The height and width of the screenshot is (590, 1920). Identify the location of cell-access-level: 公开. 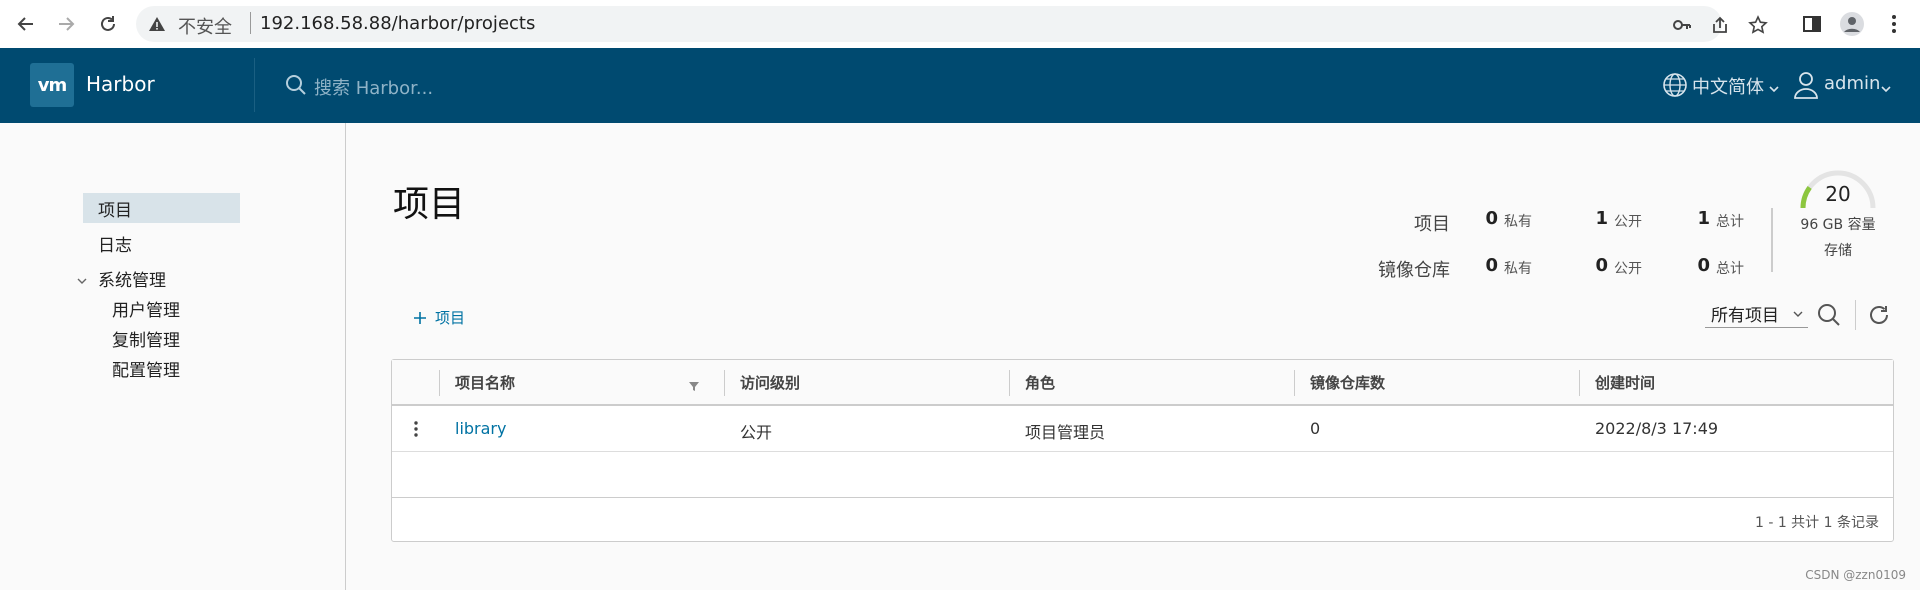
(756, 432).